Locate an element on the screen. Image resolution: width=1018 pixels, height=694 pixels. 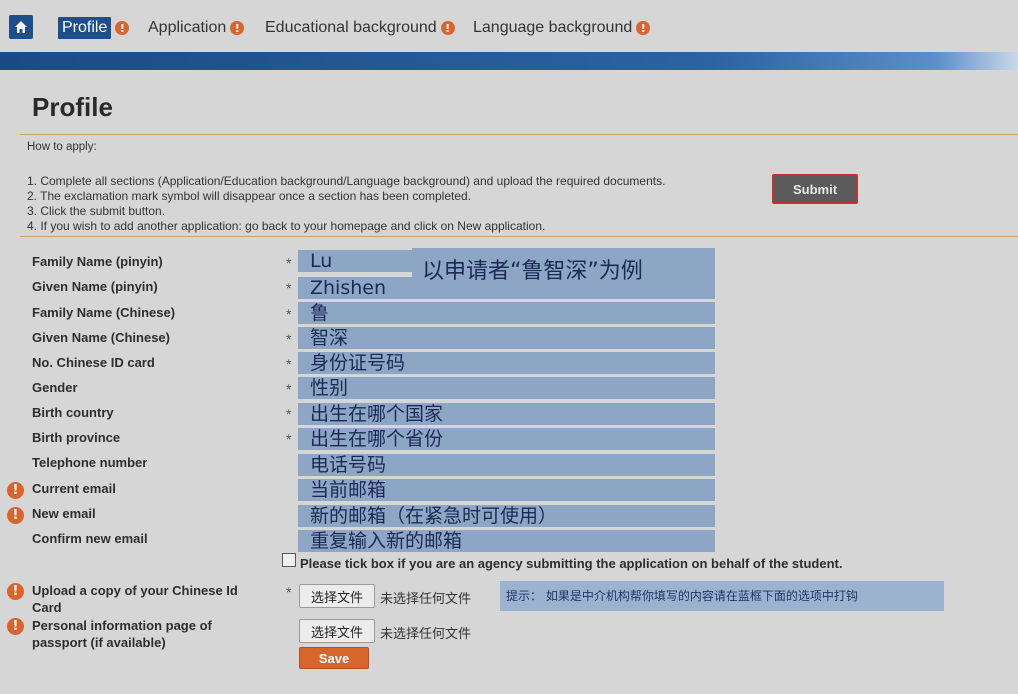
nav-tab-label: Application is located at coordinates (187, 27).